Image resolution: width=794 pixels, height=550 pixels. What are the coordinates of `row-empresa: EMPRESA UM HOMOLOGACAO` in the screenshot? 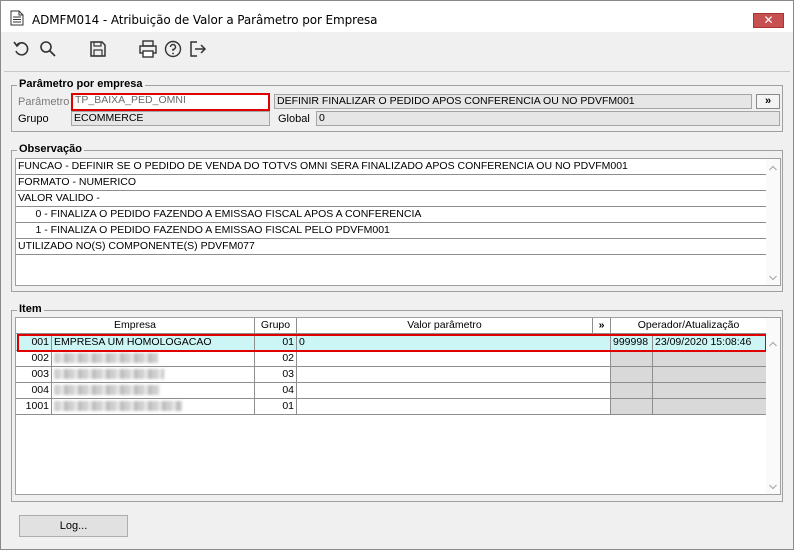 It's located at (153, 343).